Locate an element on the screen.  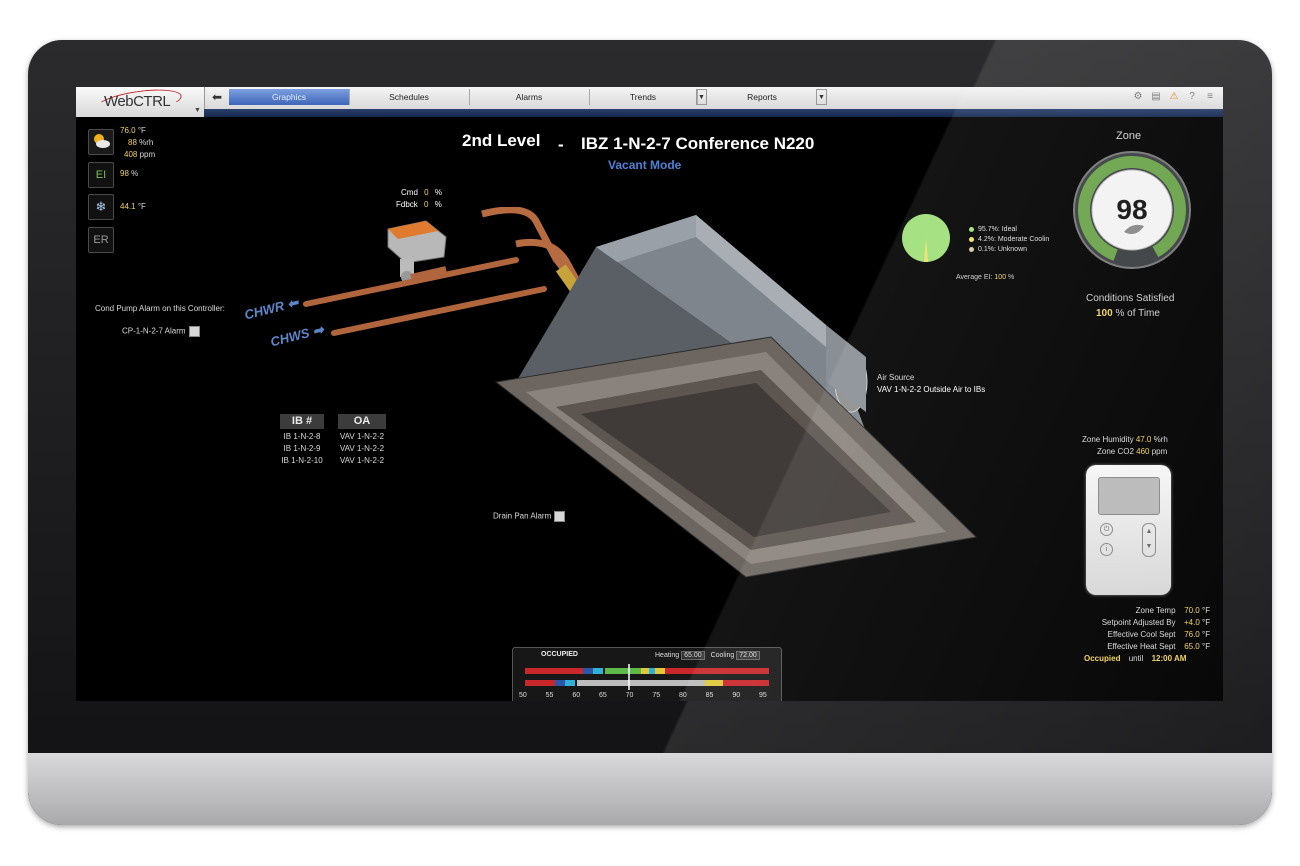
drain-pan-alarm-label: Drain Pan Alarm is located at coordinates (522, 516).